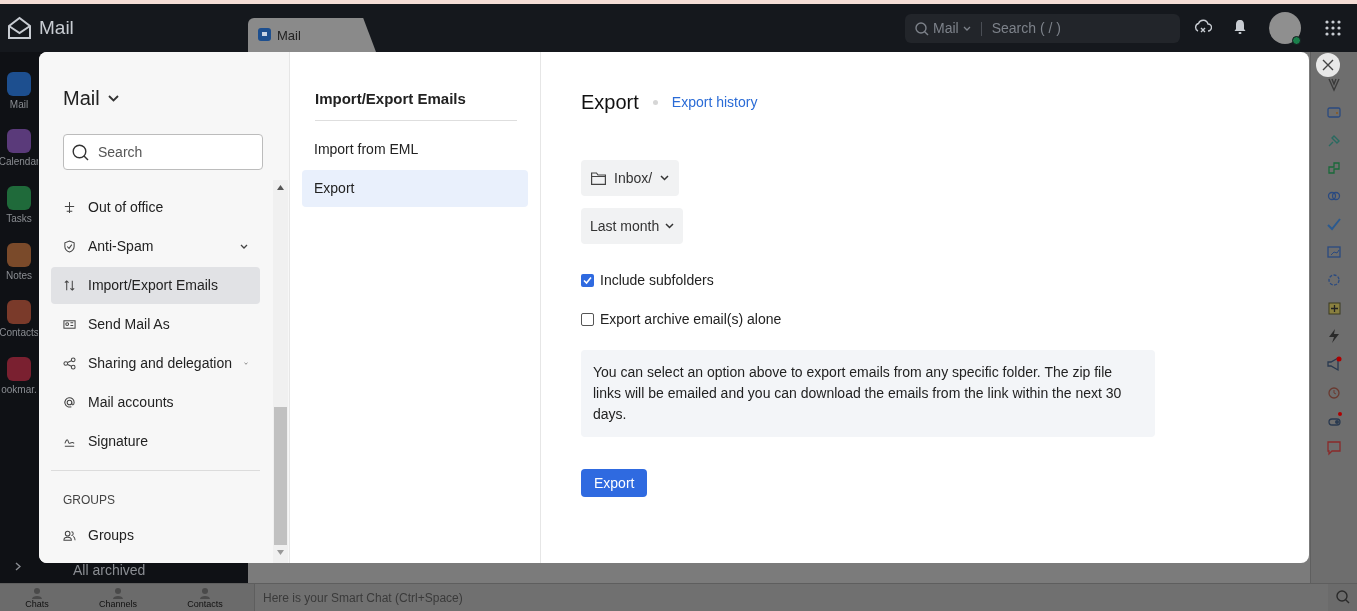 Image resolution: width=1357 pixels, height=611 pixels. I want to click on section-menu-item: Import from EML, so click(415, 149).